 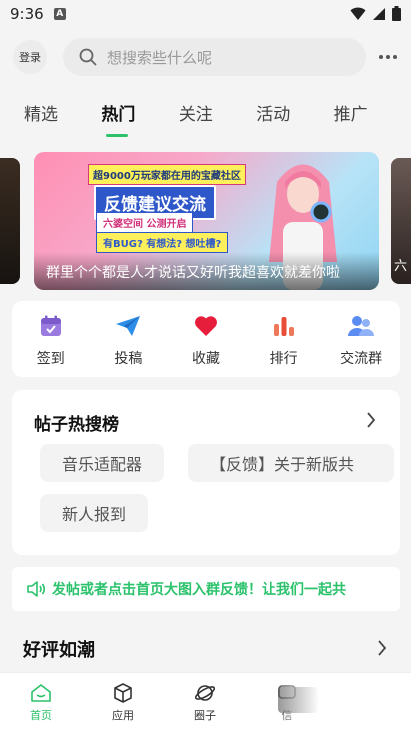 What do you see at coordinates (162, 242) in the screenshot?
I see `banner-chip-feedback: 有BUG? 有想法? 想吐槽?` at bounding box center [162, 242].